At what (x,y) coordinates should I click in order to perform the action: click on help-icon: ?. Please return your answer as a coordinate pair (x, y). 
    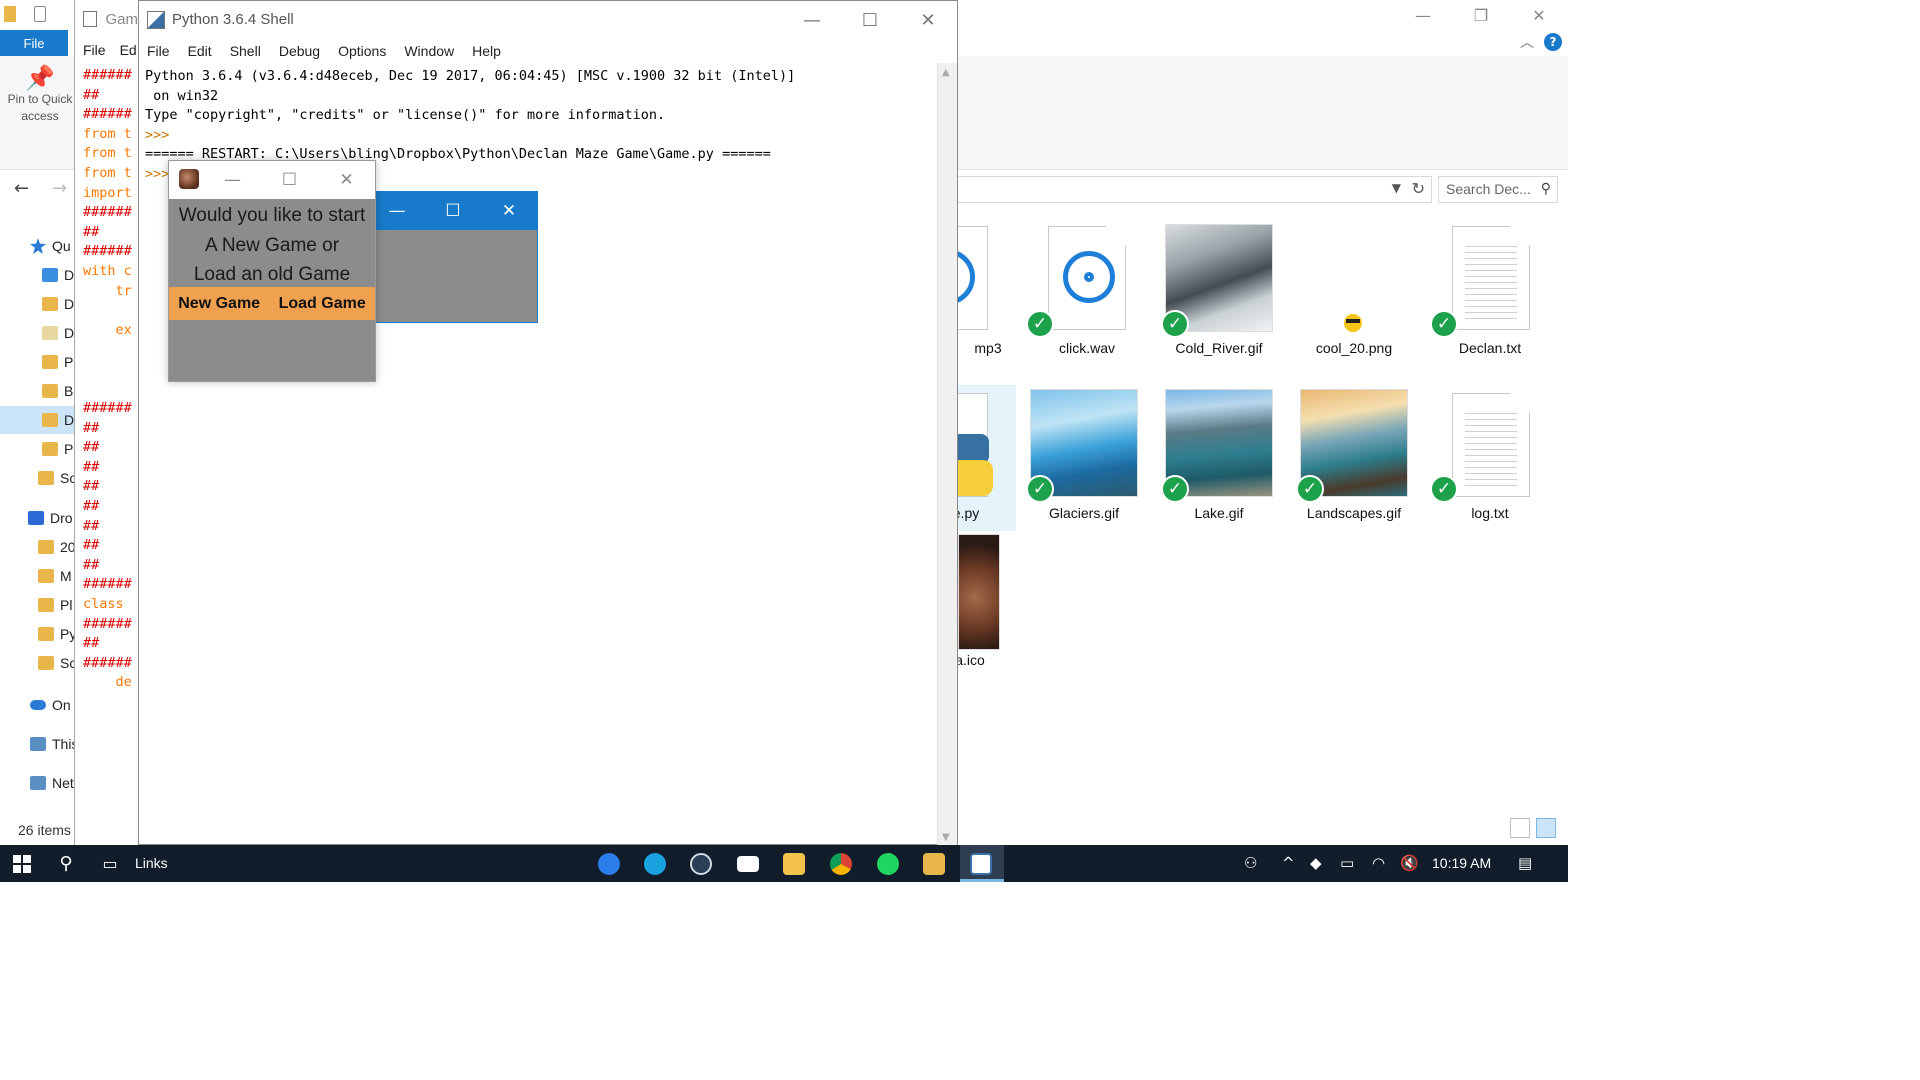
    Looking at the image, I should click on (1553, 42).